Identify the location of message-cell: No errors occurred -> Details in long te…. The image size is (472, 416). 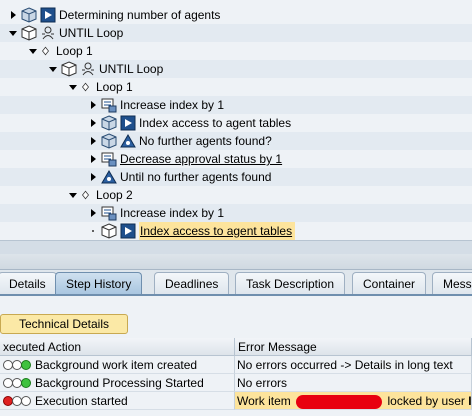
(353, 365).